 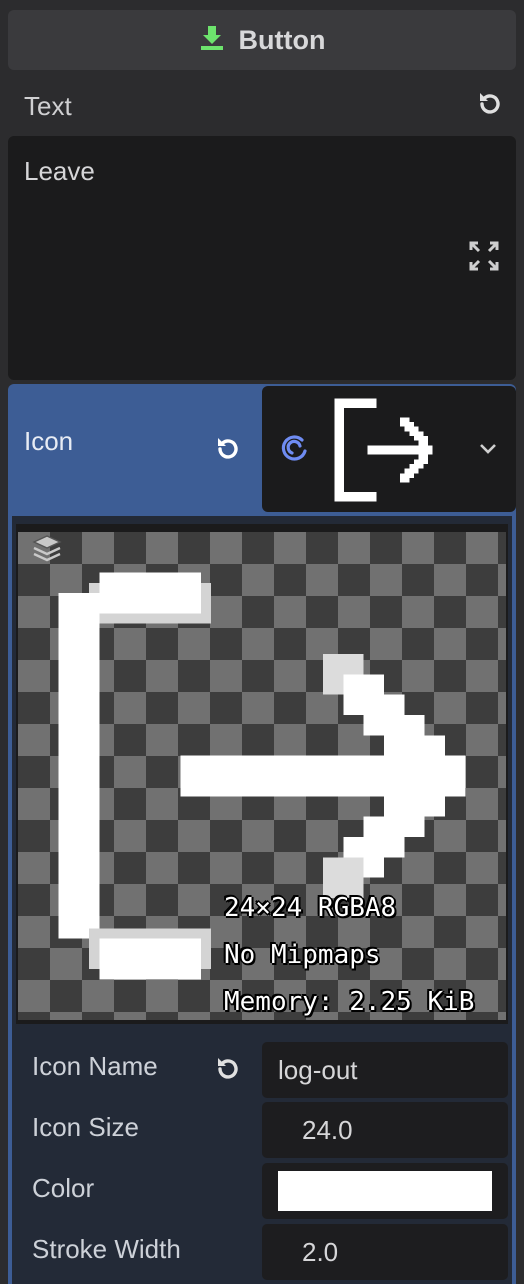 I want to click on color-picker-button, so click(x=385, y=1191).